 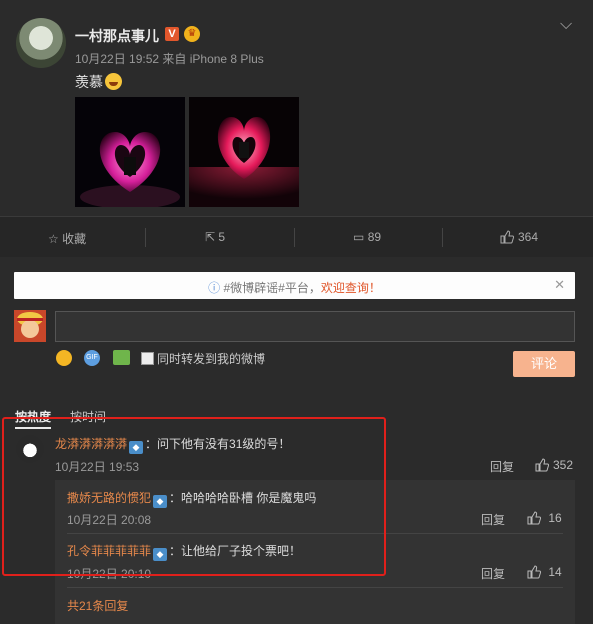 I want to click on verified-badge-icon: V, so click(x=172, y=34).